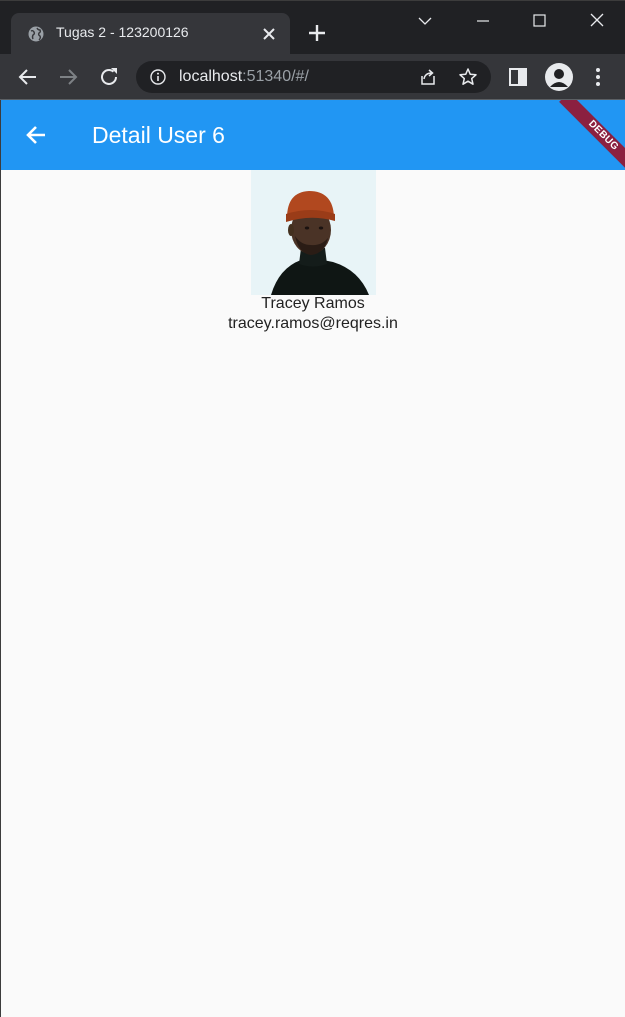 This screenshot has height=1017, width=625. I want to click on browser-toolbar: localhost:51340/#/, so click(312, 77).